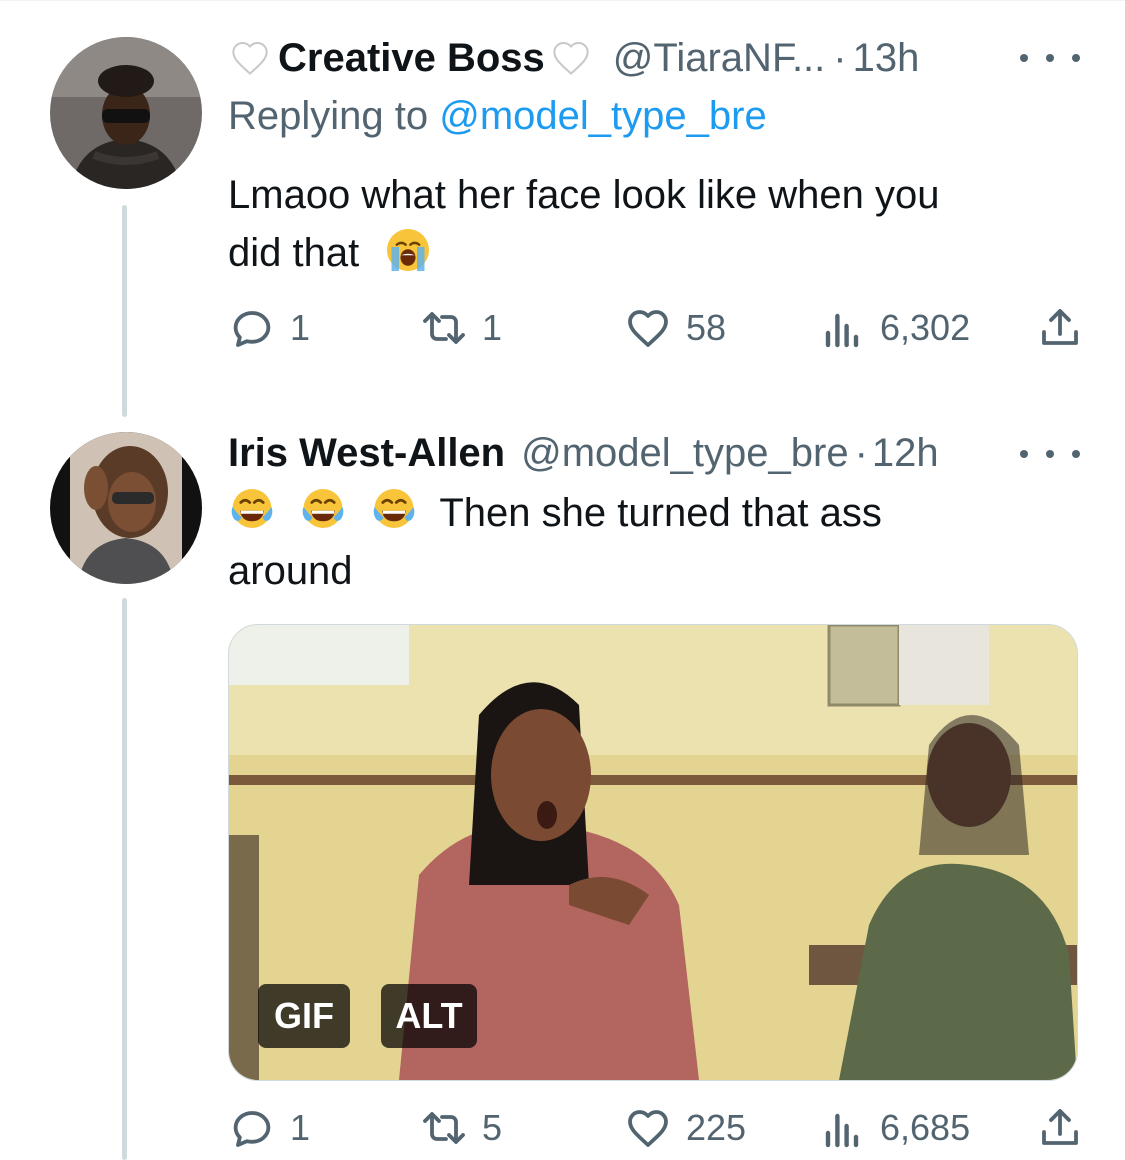 The height and width of the screenshot is (1160, 1125). I want to click on retweet-button: 5, so click(461, 1128).